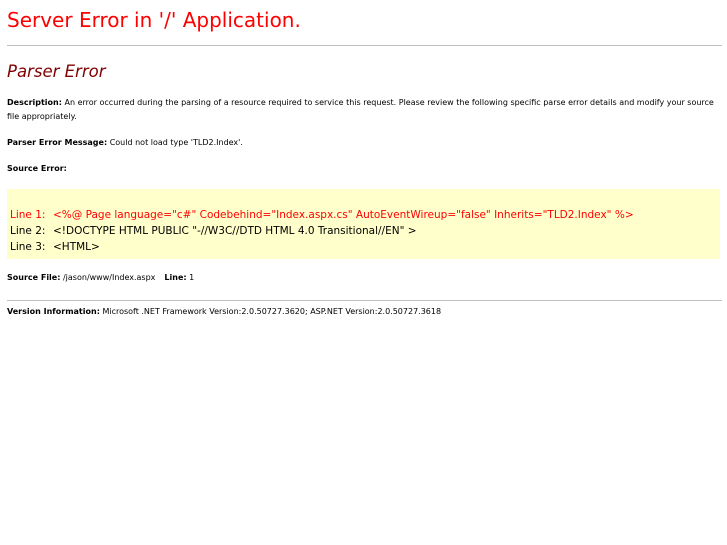 The width and height of the screenshot is (727, 545). What do you see at coordinates (109, 277) in the screenshot?
I see `source-file-path: /jason/www/Index.aspx` at bounding box center [109, 277].